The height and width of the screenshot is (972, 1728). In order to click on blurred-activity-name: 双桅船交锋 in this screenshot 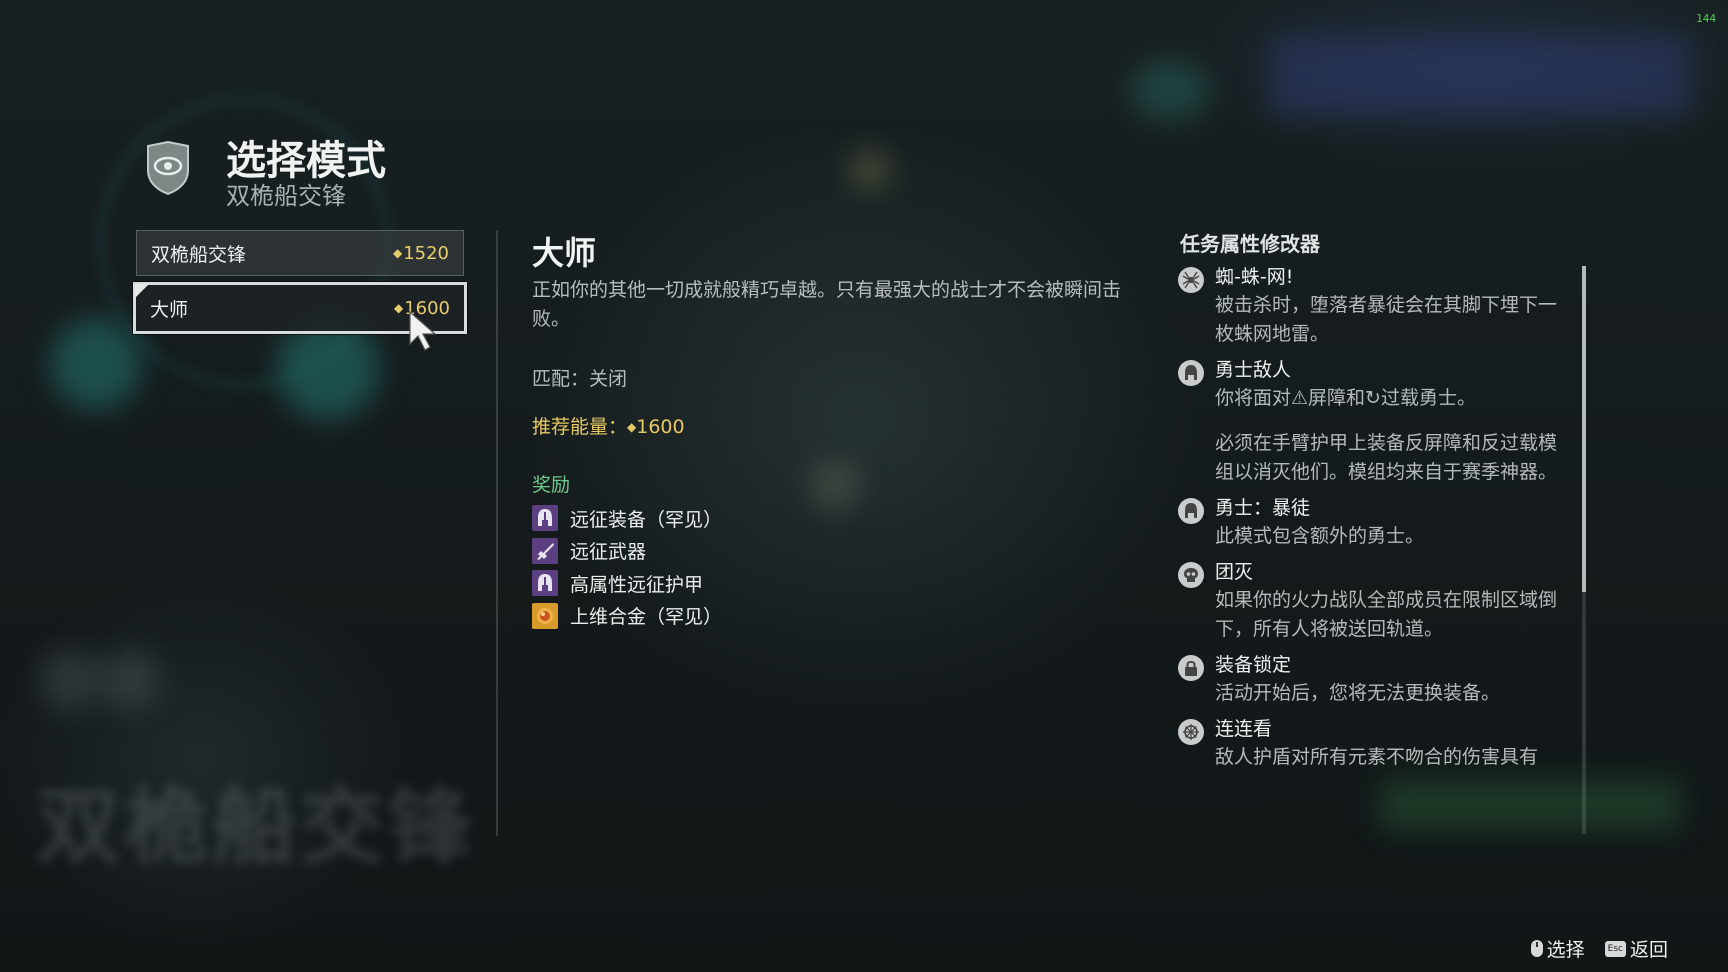, I will do `click(256, 827)`.